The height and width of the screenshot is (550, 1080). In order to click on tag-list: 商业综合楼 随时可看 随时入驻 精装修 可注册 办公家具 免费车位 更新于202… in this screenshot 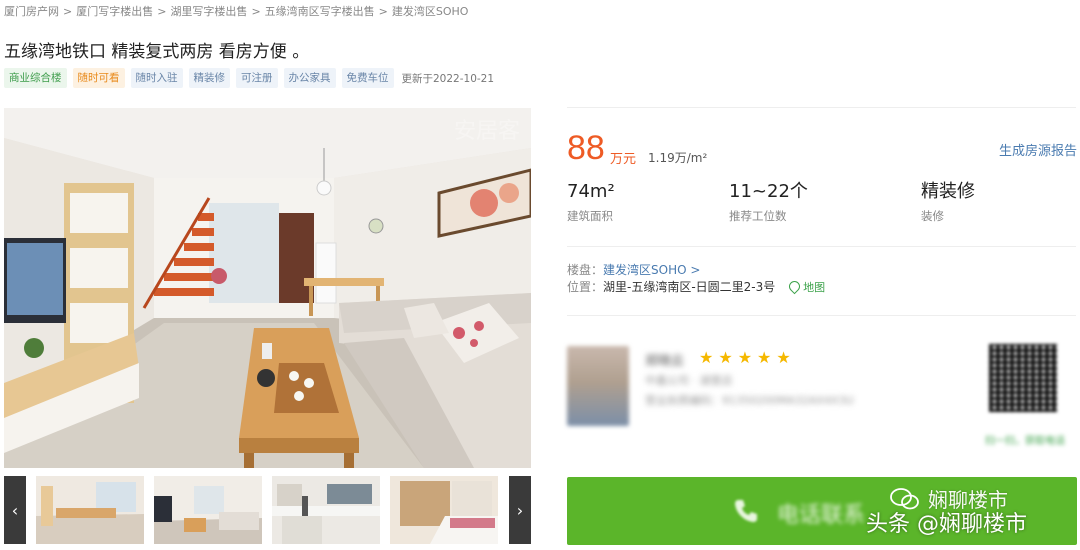, I will do `click(249, 78)`.